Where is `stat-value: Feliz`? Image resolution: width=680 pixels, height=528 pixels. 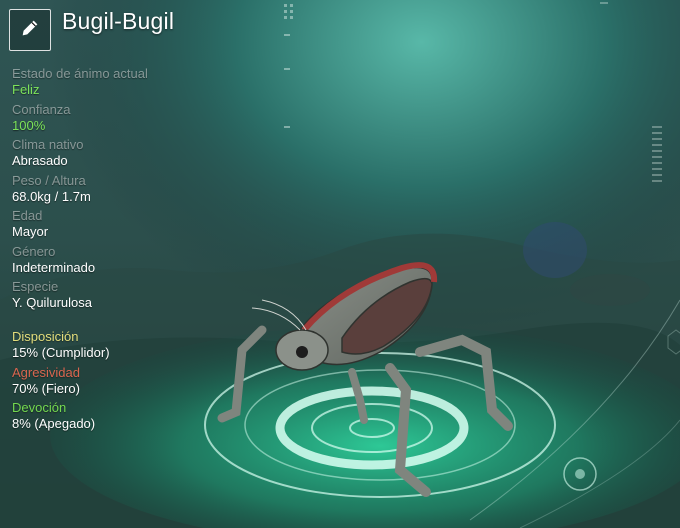
stat-value: Feliz is located at coordinates (26, 89).